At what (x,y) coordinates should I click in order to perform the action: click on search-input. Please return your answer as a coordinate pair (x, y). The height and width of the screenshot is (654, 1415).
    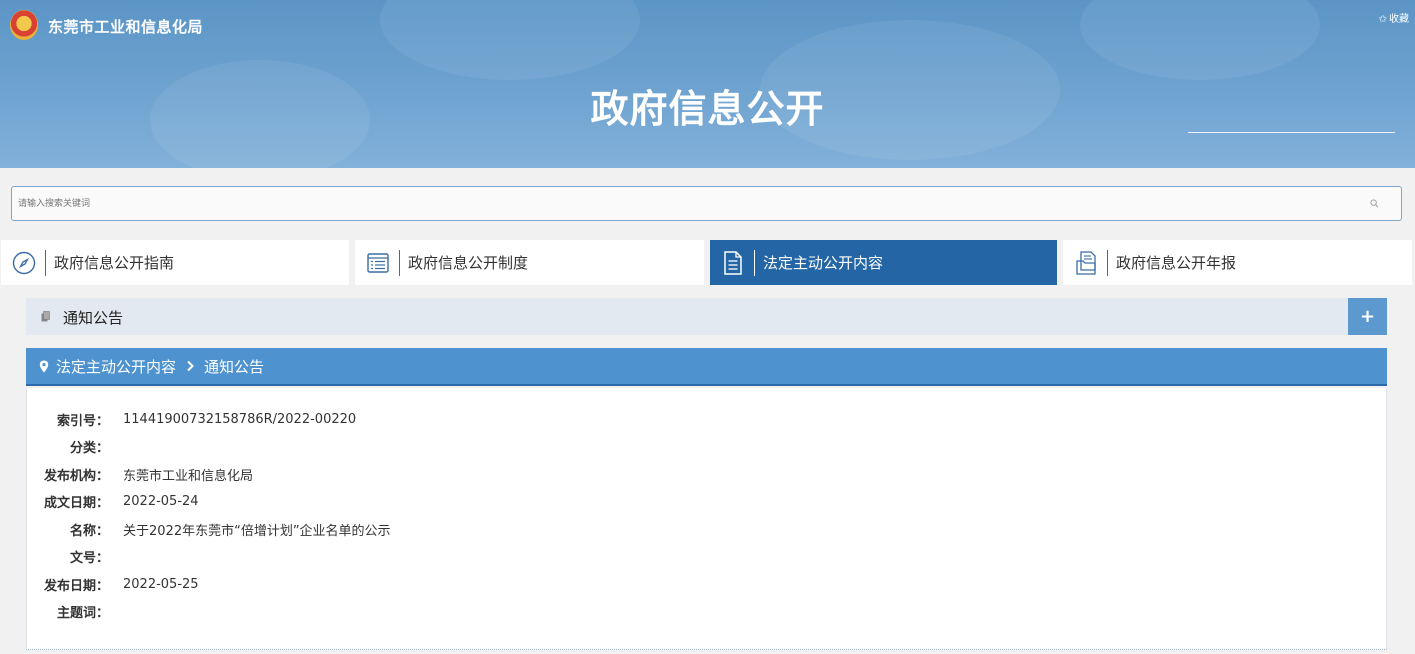
    Looking at the image, I should click on (688, 204).